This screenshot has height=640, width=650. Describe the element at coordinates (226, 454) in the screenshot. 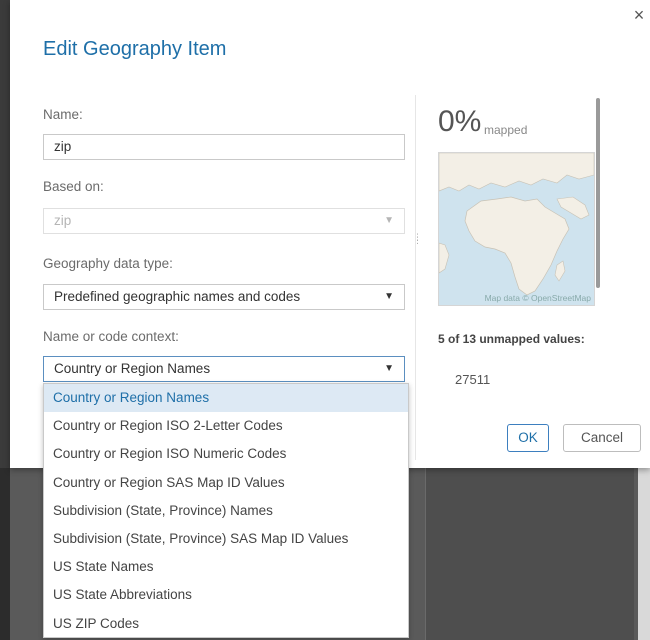

I see `dropdown-option: Country or Region ISO Numeric Codes` at that location.